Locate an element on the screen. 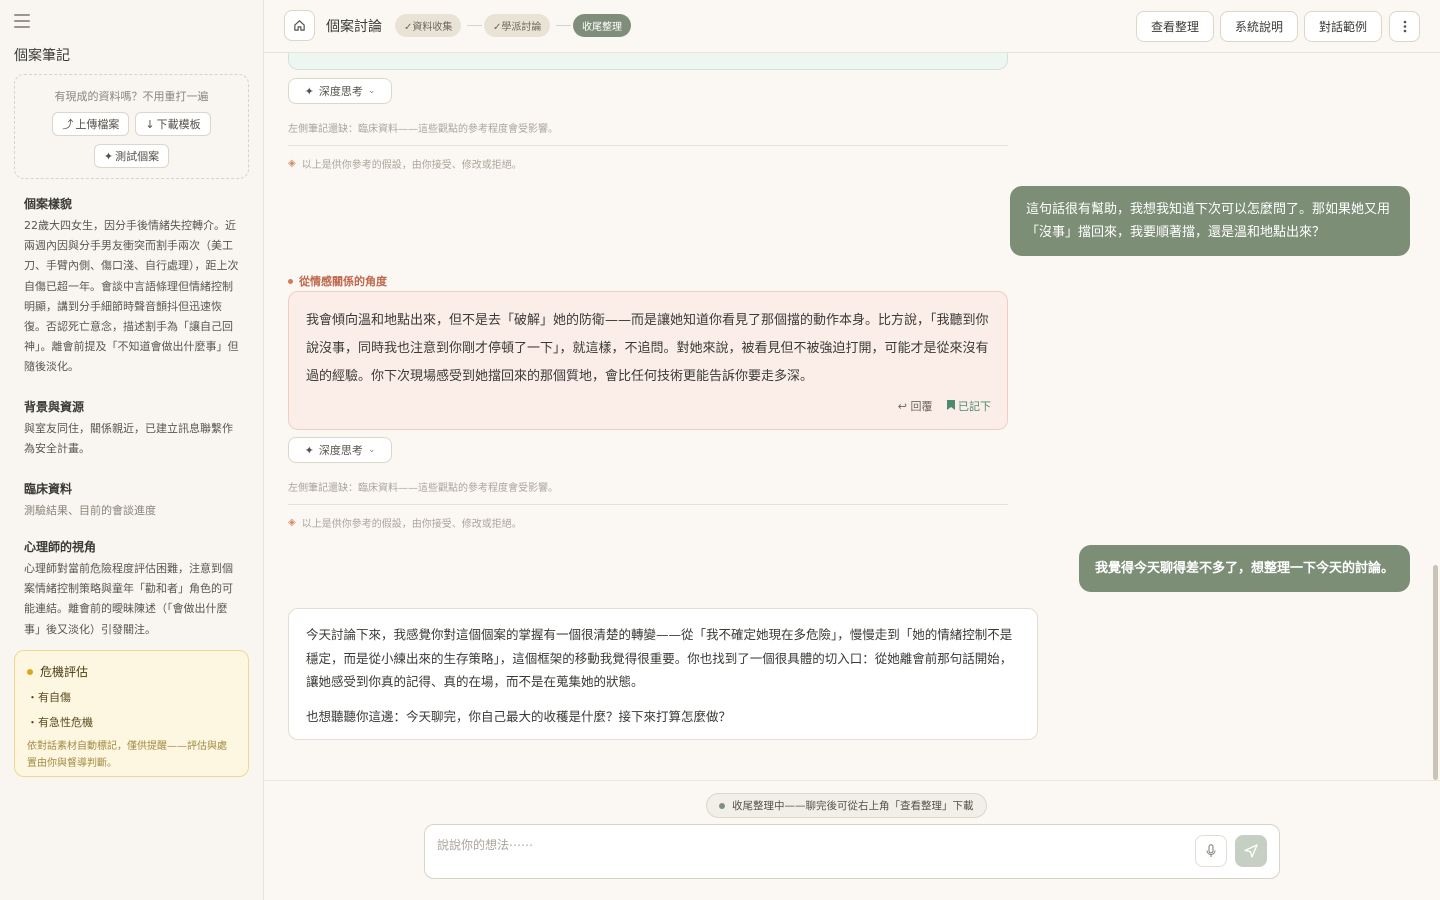 The width and height of the screenshot is (1440, 900). download-icon: ↓ is located at coordinates (150, 124).